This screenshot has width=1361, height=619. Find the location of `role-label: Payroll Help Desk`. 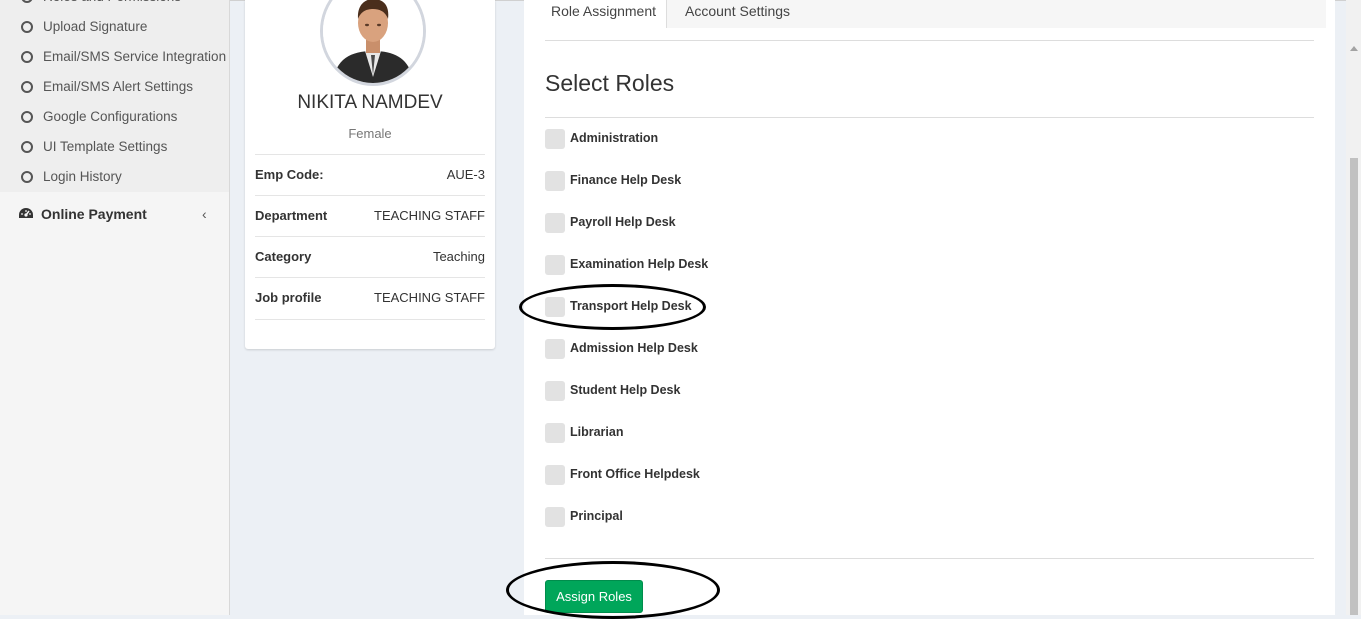

role-label: Payroll Help Desk is located at coordinates (623, 222).